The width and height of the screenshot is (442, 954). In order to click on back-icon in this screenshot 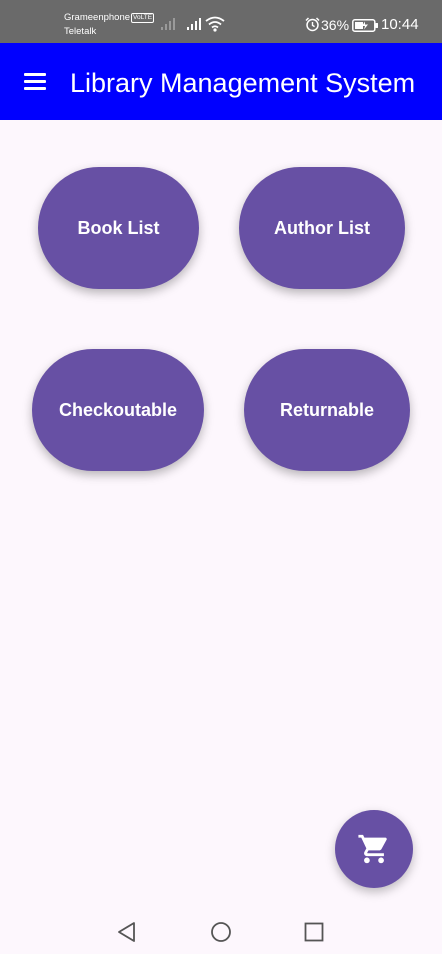, I will do `click(127, 932)`.